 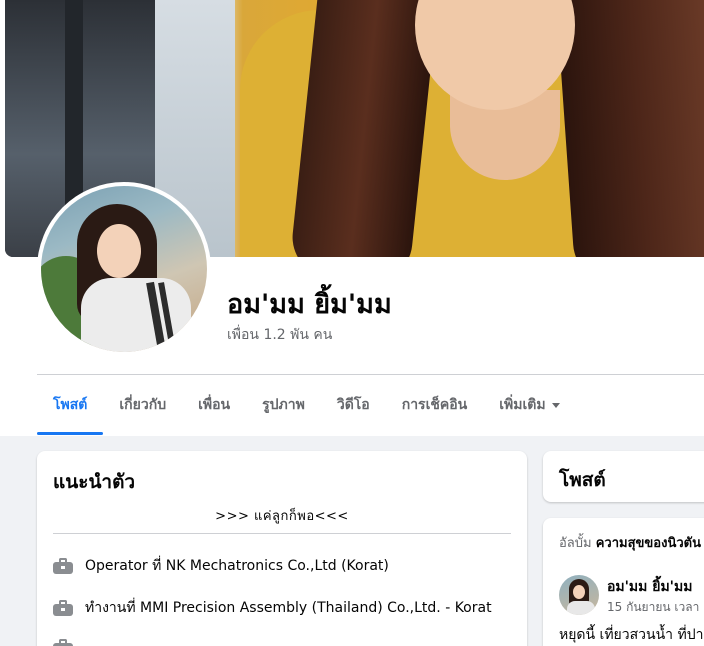 I want to click on tab-videos: วิดีโอ, so click(x=353, y=405).